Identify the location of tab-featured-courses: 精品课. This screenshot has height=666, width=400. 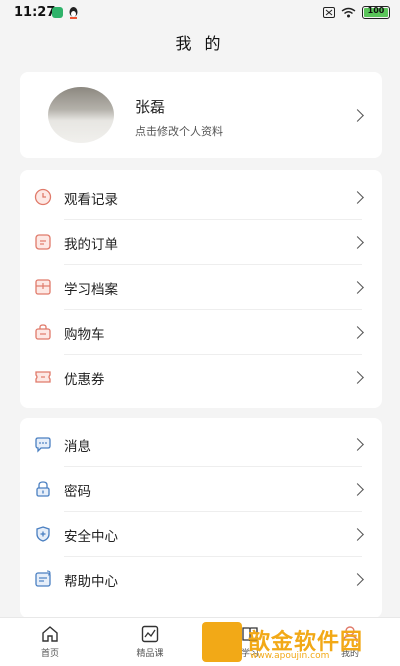
(150, 641).